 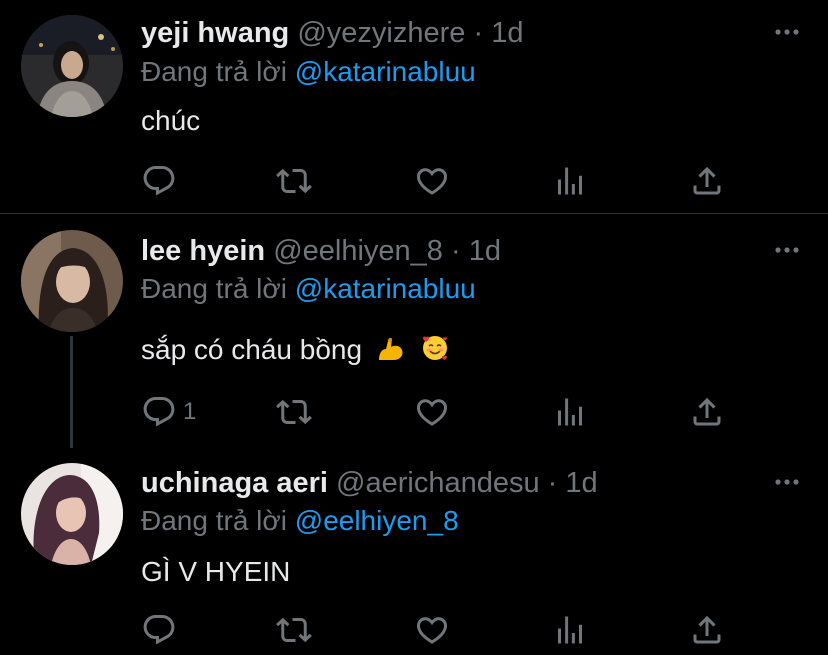 I want to click on tweet-text-content: chúc, so click(x=171, y=120).